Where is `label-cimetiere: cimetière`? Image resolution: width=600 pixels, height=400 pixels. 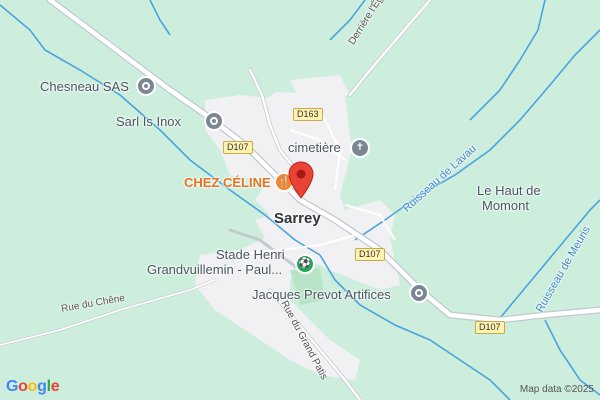 label-cimetiere: cimetière is located at coordinates (314, 147).